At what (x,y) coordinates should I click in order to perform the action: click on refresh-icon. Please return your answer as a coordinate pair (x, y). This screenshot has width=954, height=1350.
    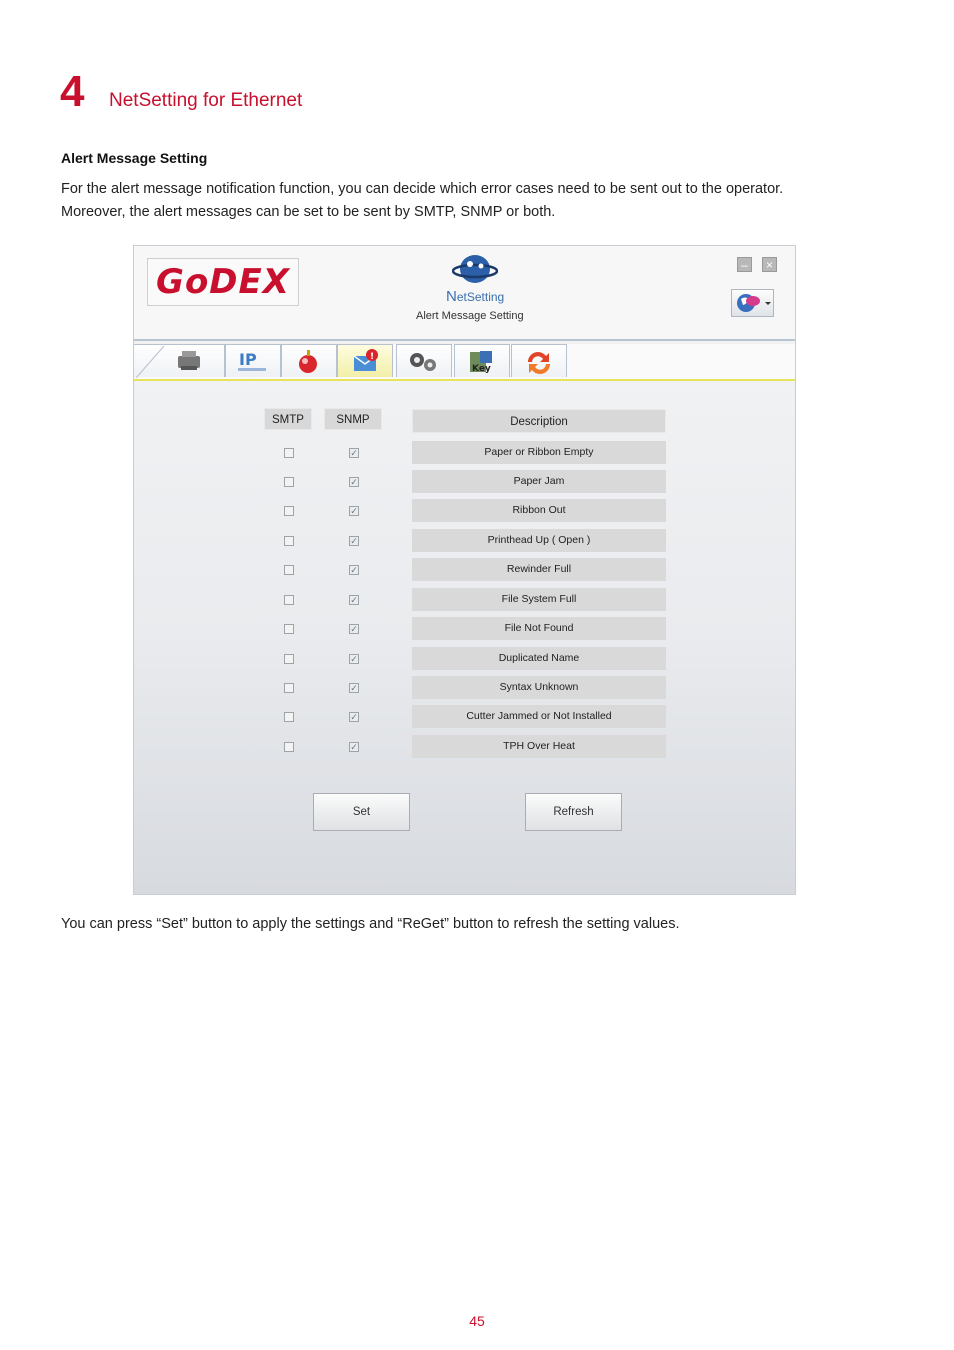
    Looking at the image, I should click on (539, 363).